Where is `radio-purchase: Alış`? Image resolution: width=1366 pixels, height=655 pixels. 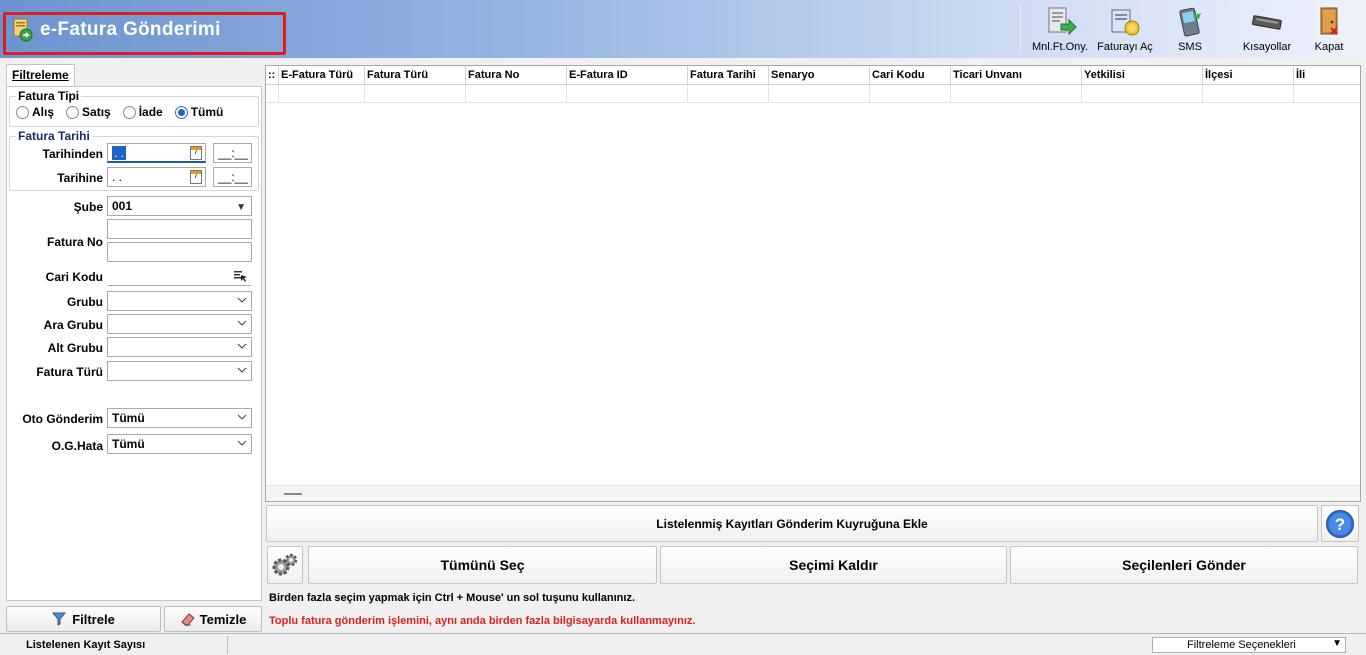 radio-purchase: Alış is located at coordinates (35, 112).